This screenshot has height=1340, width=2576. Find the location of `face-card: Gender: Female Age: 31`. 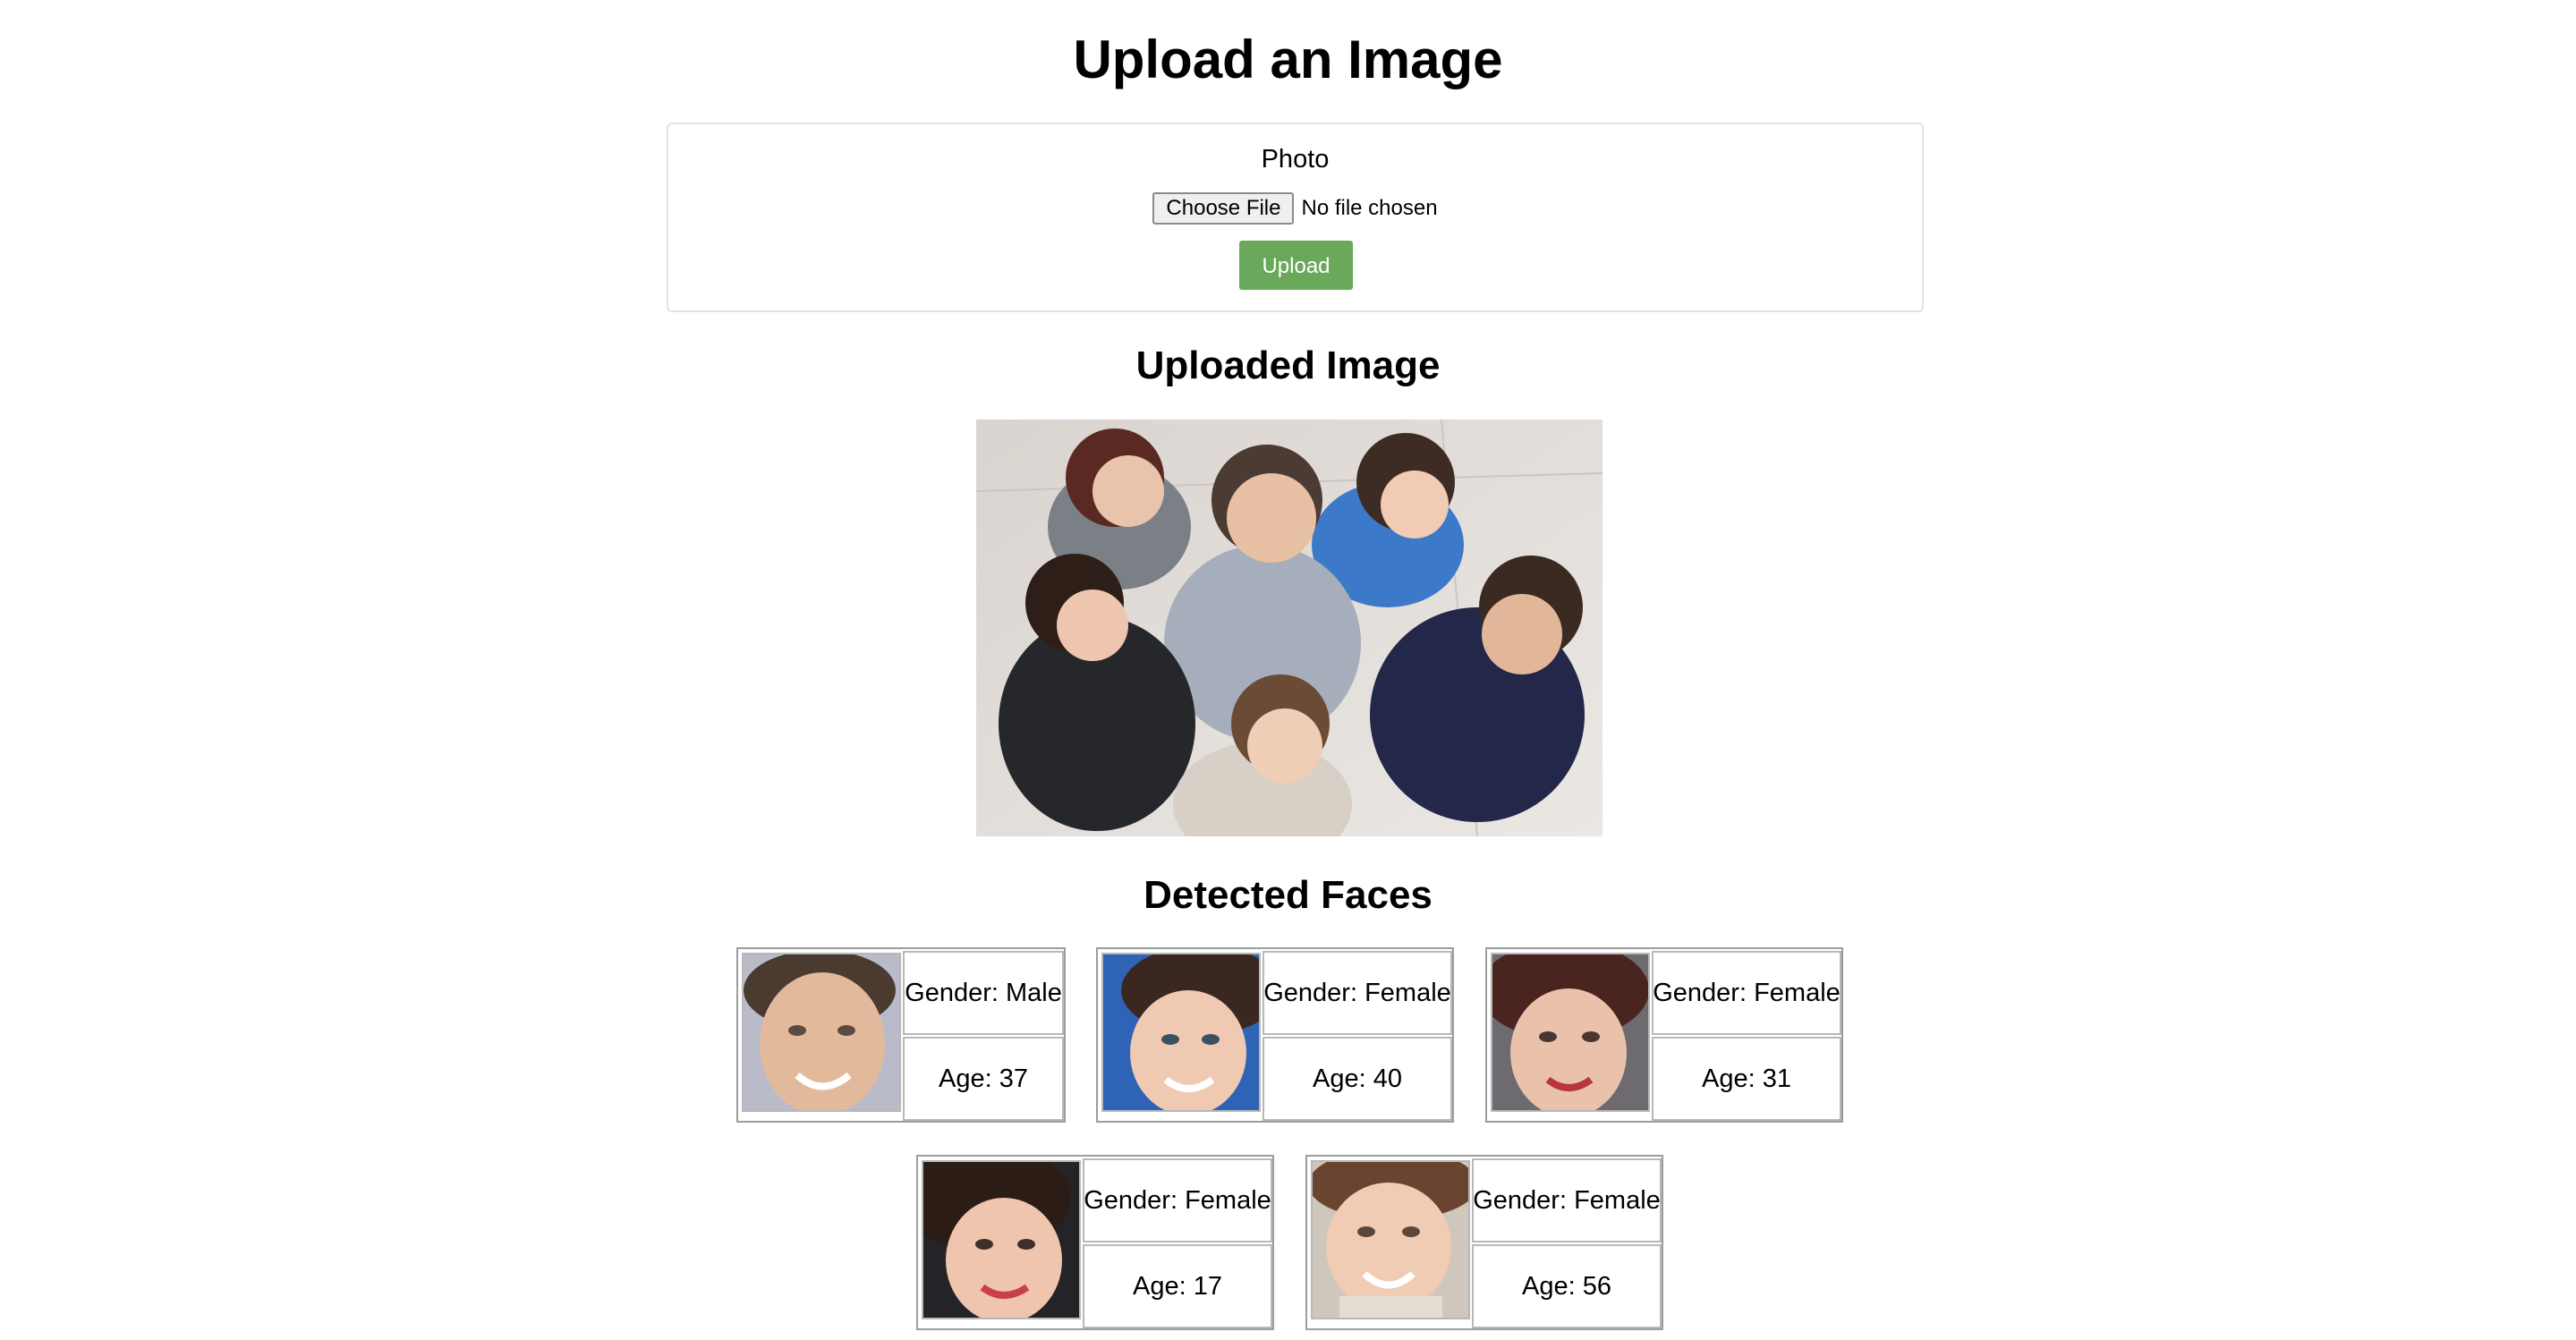

face-card: Gender: Female Age: 31 is located at coordinates (1664, 1035).